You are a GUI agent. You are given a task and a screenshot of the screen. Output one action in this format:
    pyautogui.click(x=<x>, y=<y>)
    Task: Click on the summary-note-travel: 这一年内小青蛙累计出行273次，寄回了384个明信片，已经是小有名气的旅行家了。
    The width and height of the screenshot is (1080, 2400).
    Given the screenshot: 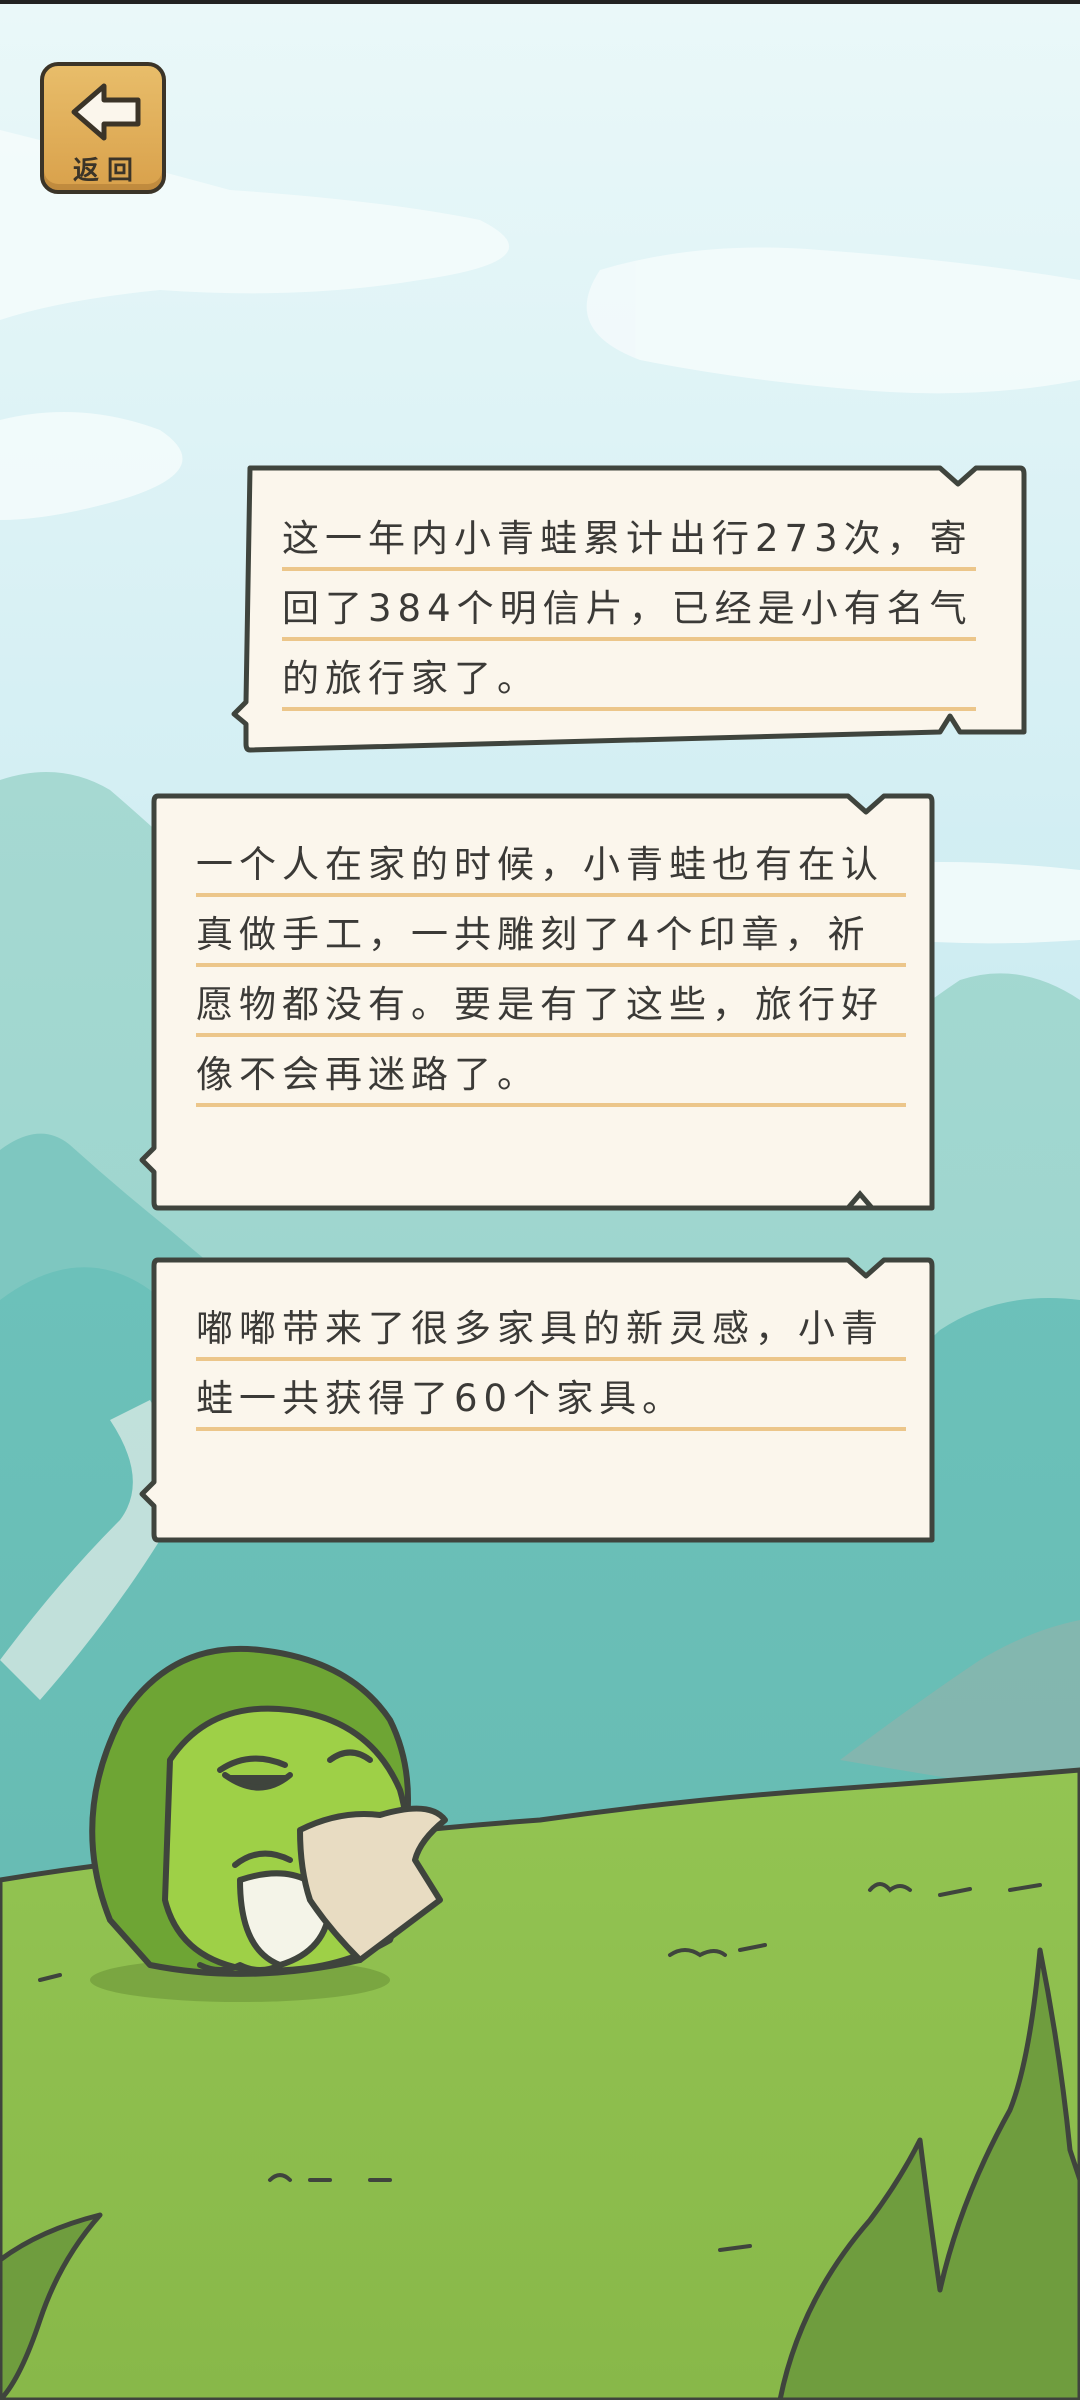 What is the action you would take?
    pyautogui.click(x=629, y=609)
    